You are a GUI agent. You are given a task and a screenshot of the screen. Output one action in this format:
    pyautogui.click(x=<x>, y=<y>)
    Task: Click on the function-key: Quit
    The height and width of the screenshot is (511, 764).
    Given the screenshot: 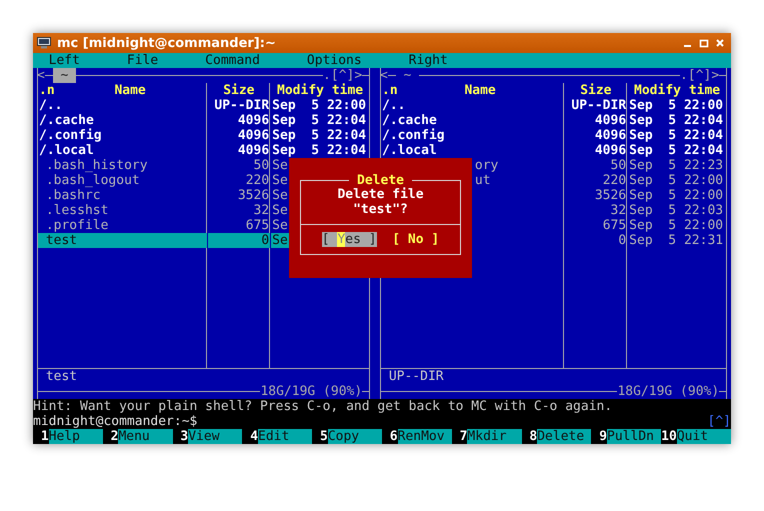 What is the action you would take?
    pyautogui.click(x=703, y=436)
    